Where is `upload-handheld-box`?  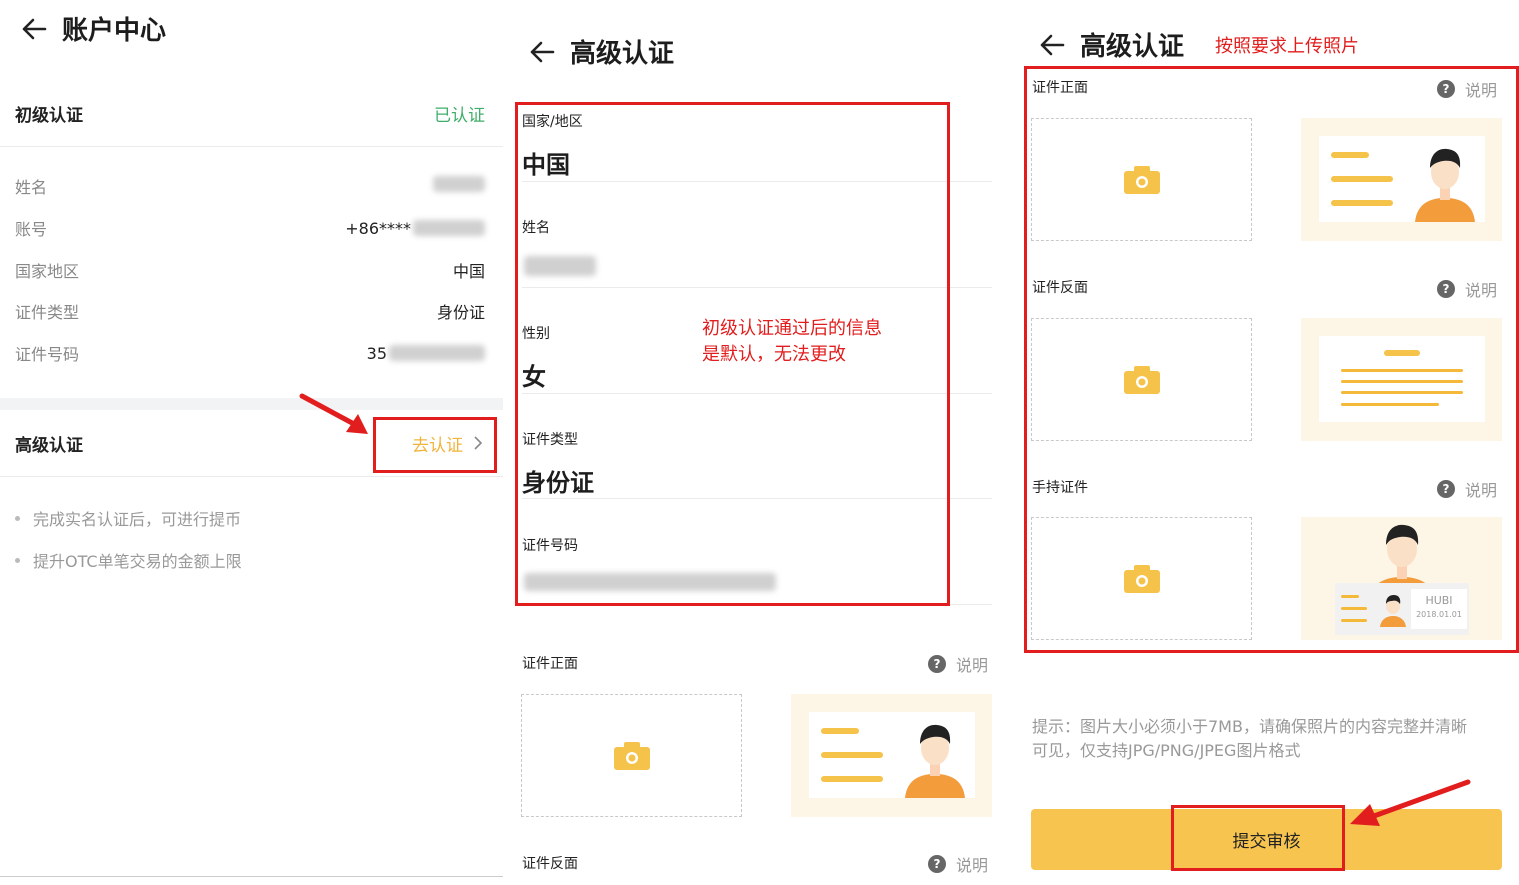
upload-handheld-box is located at coordinates (1141, 578).